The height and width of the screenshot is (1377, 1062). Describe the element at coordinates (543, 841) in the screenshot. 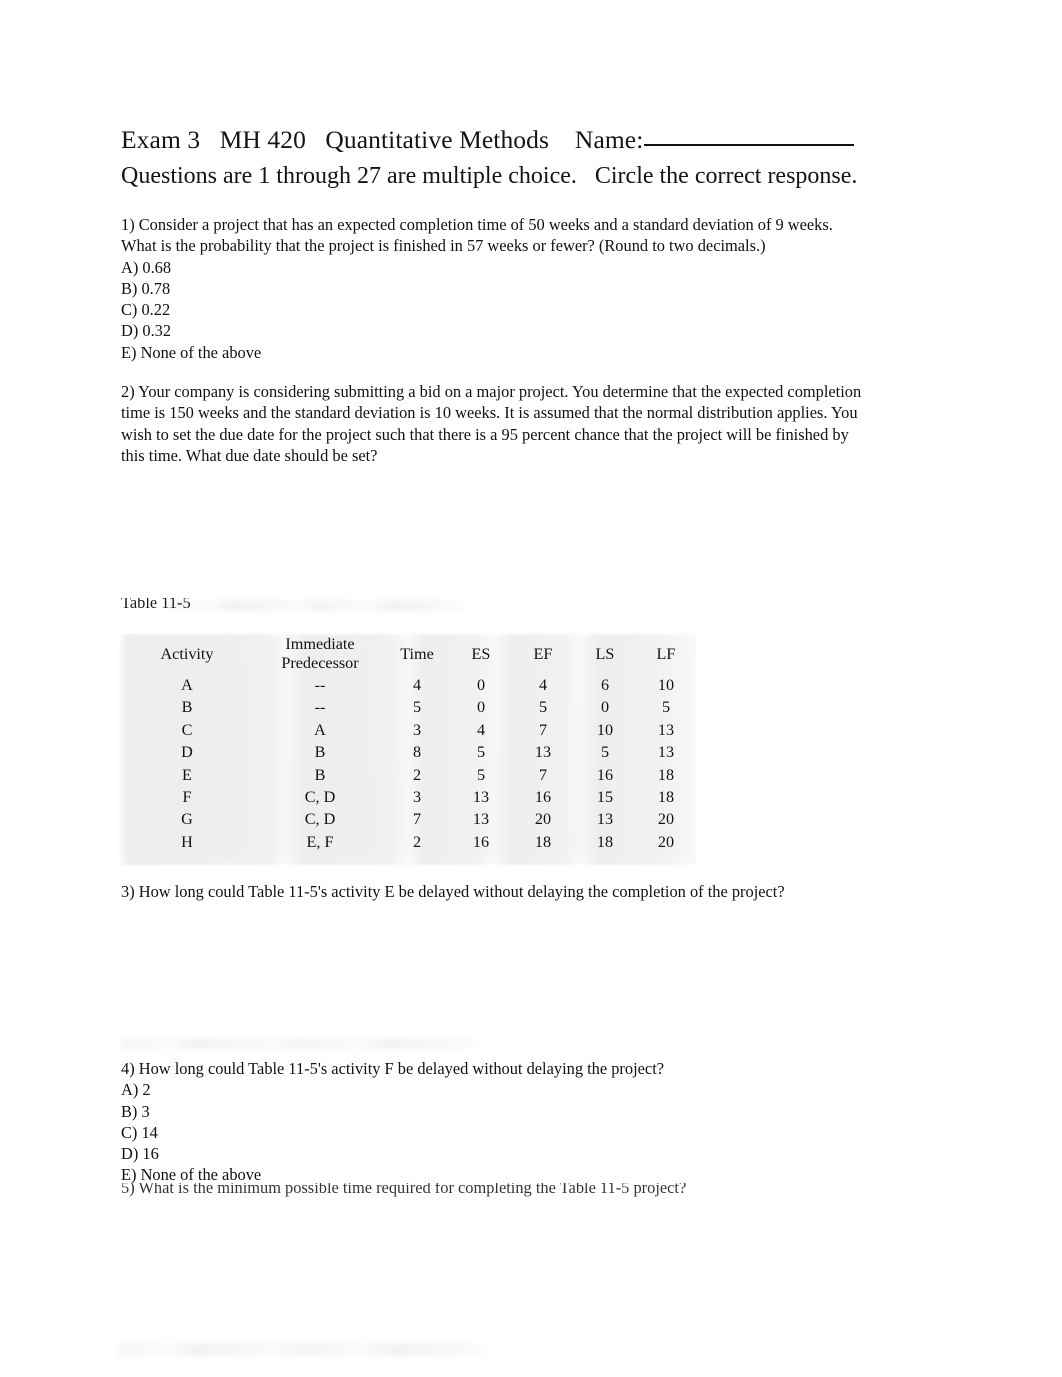

I see `cell-ef: 18` at that location.